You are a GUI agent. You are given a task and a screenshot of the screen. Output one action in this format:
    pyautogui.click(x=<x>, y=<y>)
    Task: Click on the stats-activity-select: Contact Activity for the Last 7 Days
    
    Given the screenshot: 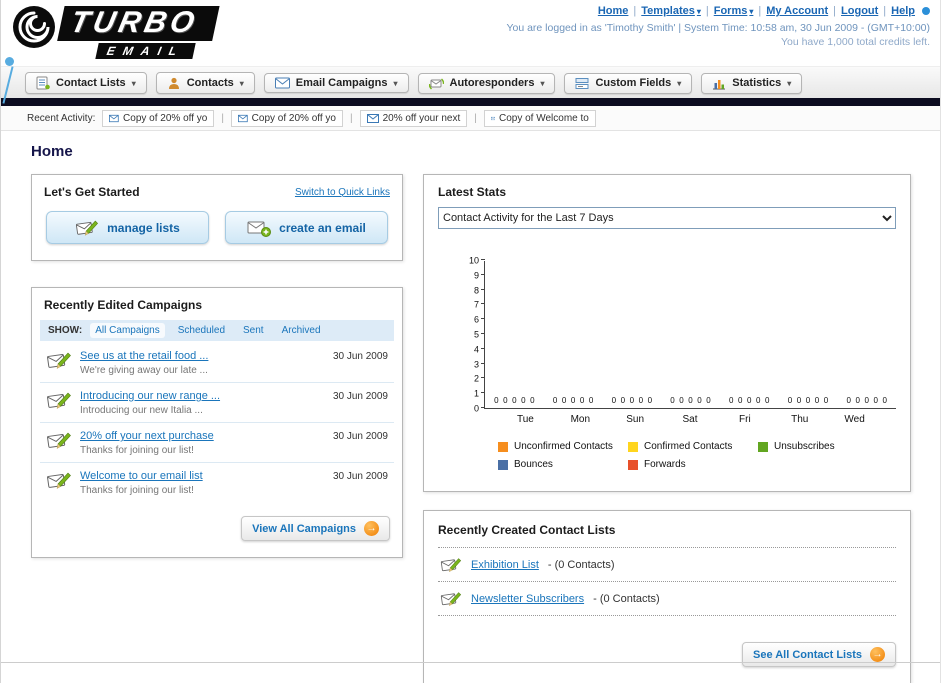 What is the action you would take?
    pyautogui.click(x=667, y=218)
    